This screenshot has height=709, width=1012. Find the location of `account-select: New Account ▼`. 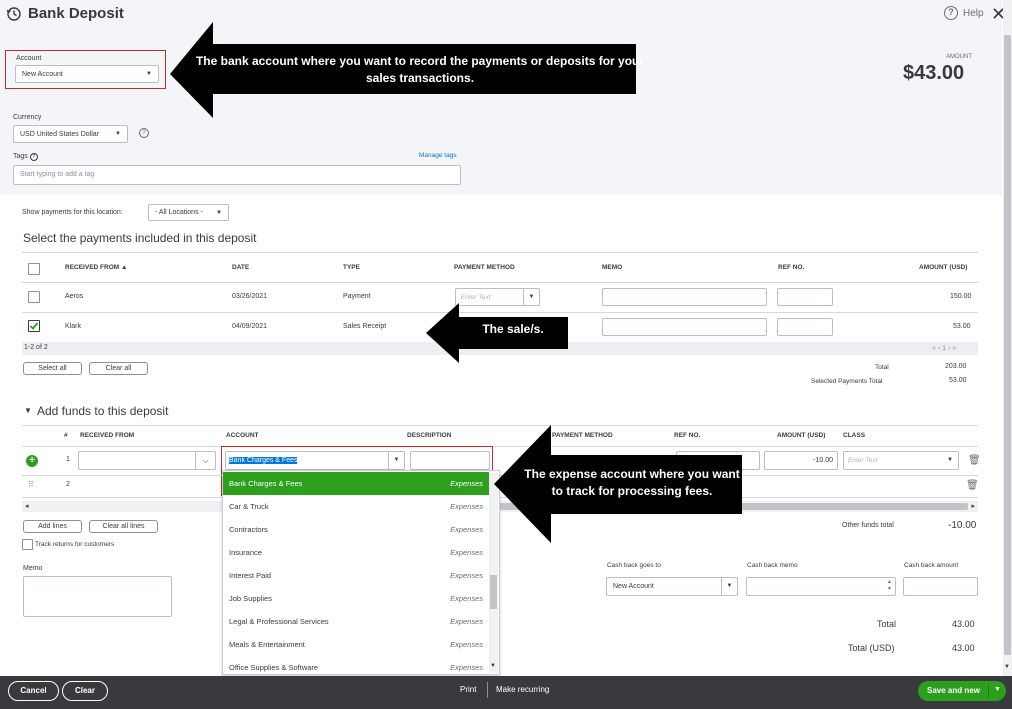

account-select: New Account ▼ is located at coordinates (87, 74).